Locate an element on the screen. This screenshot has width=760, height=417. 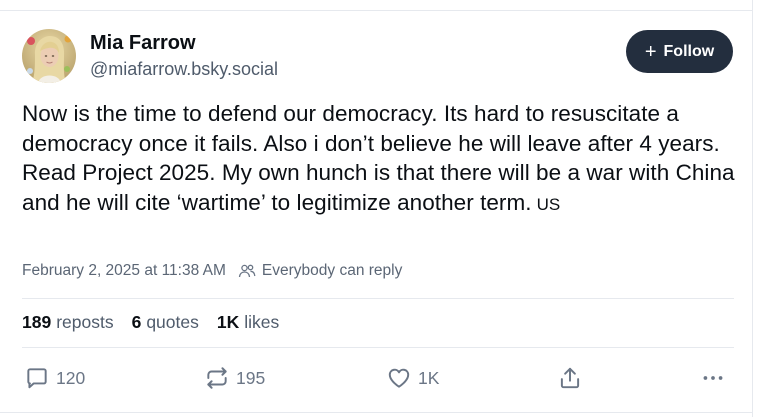
more-options-button is located at coordinates (716, 378).